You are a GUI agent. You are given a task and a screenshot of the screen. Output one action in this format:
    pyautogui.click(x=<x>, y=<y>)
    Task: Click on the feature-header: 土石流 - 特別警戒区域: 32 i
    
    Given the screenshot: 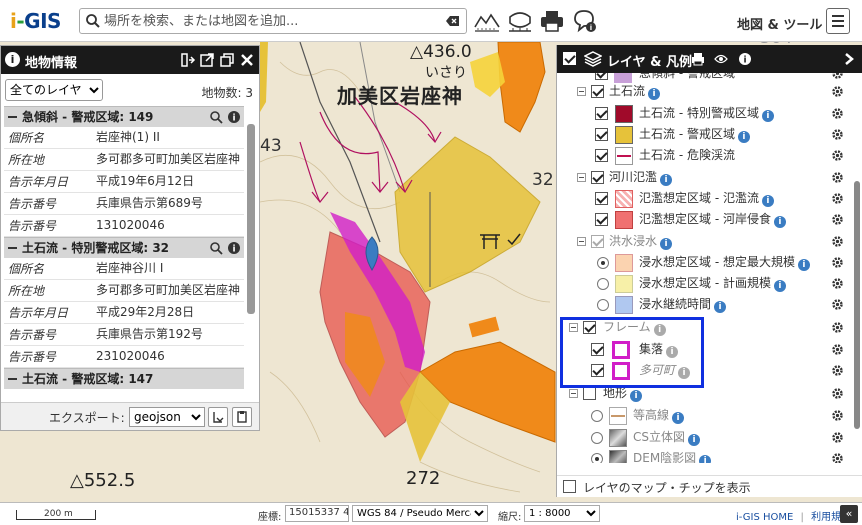 What is the action you would take?
    pyautogui.click(x=124, y=247)
    